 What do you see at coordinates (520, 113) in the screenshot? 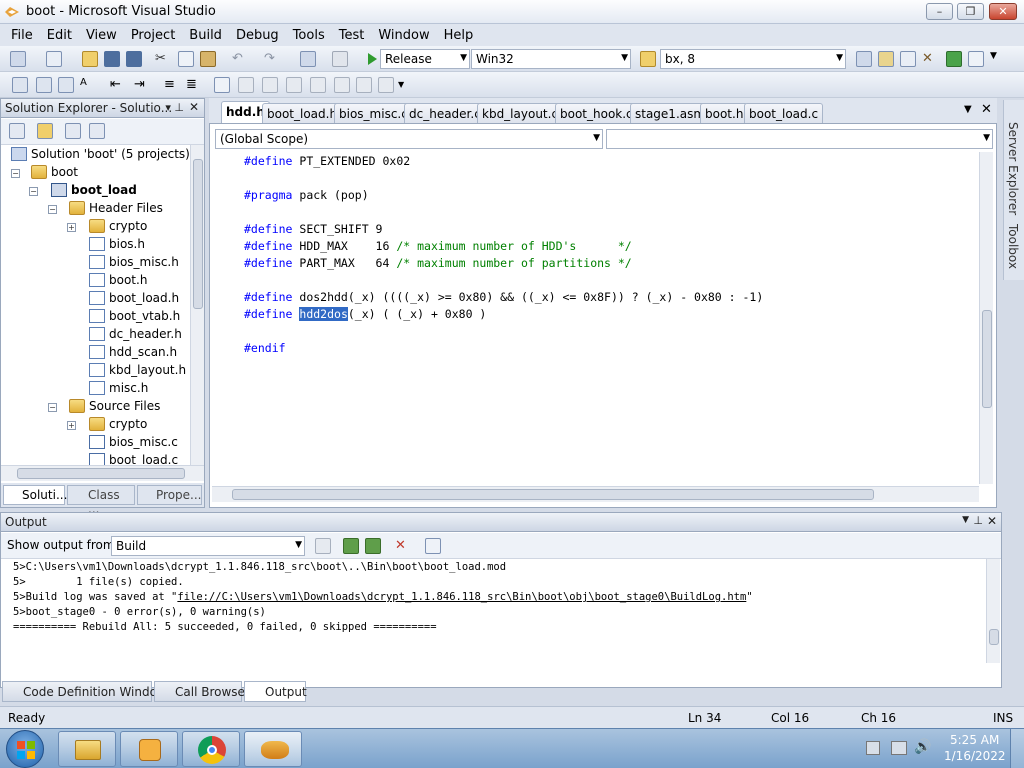
I see `tab-kbd-layout-c: kbd_layout.c` at bounding box center [520, 113].